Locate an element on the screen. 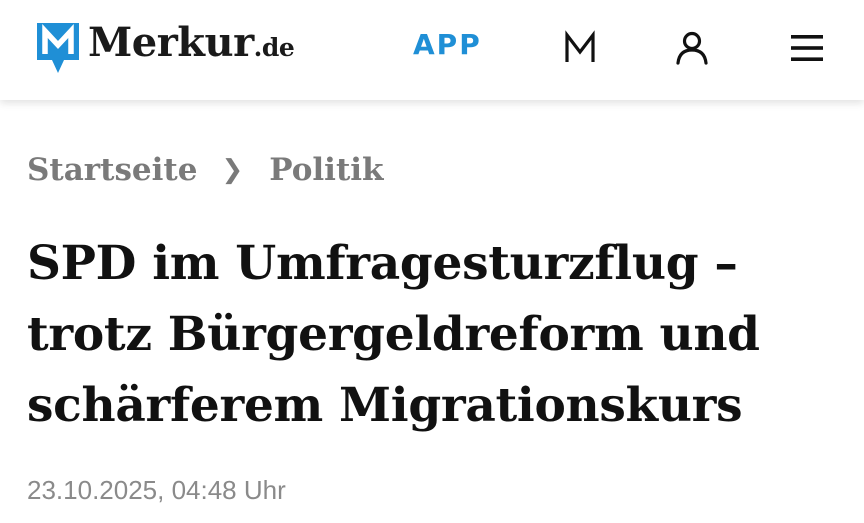 The width and height of the screenshot is (864, 523). menu-icon is located at coordinates (807, 48).